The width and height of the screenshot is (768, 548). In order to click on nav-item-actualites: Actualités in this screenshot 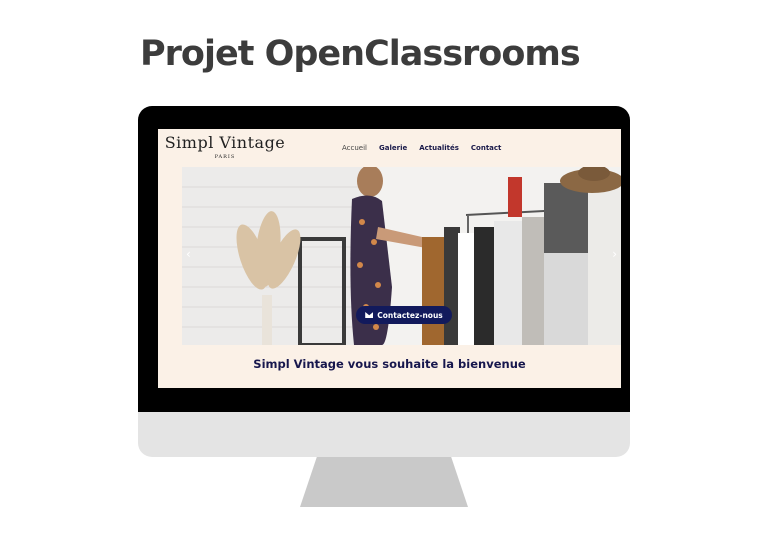, I will do `click(439, 148)`.